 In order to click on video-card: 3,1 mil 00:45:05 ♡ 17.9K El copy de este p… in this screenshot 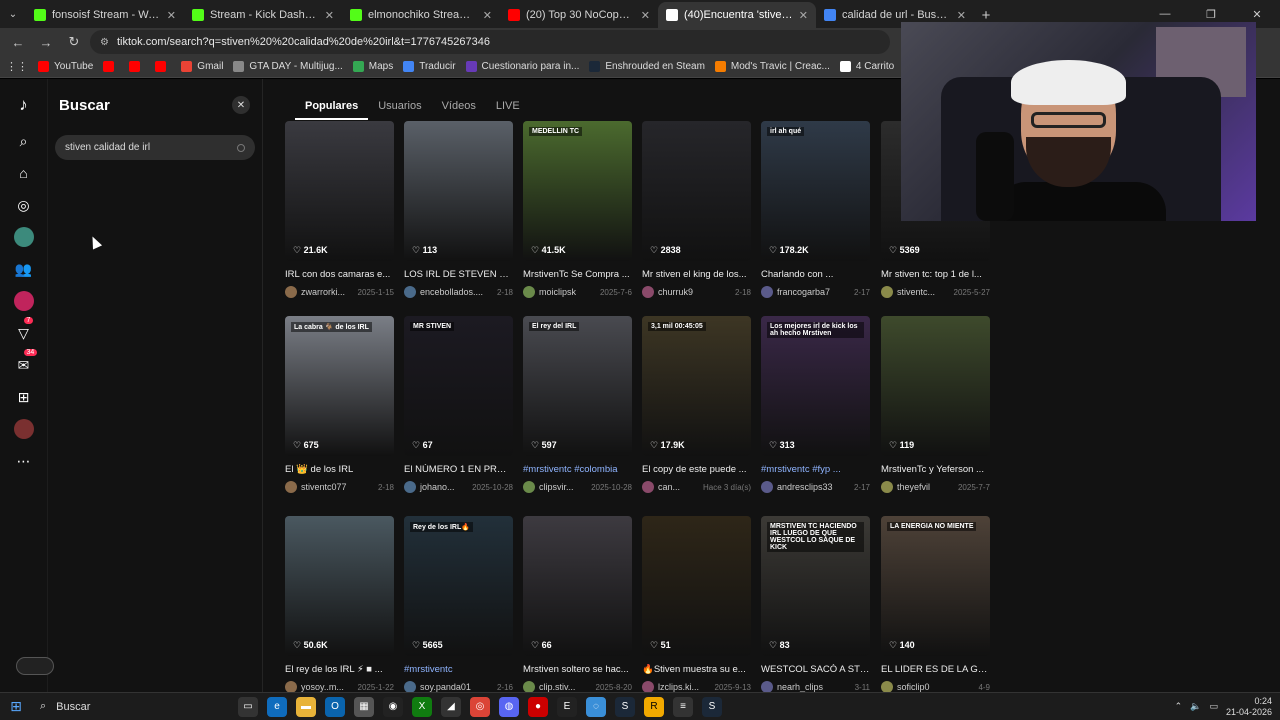, I will do `click(696, 404)`.